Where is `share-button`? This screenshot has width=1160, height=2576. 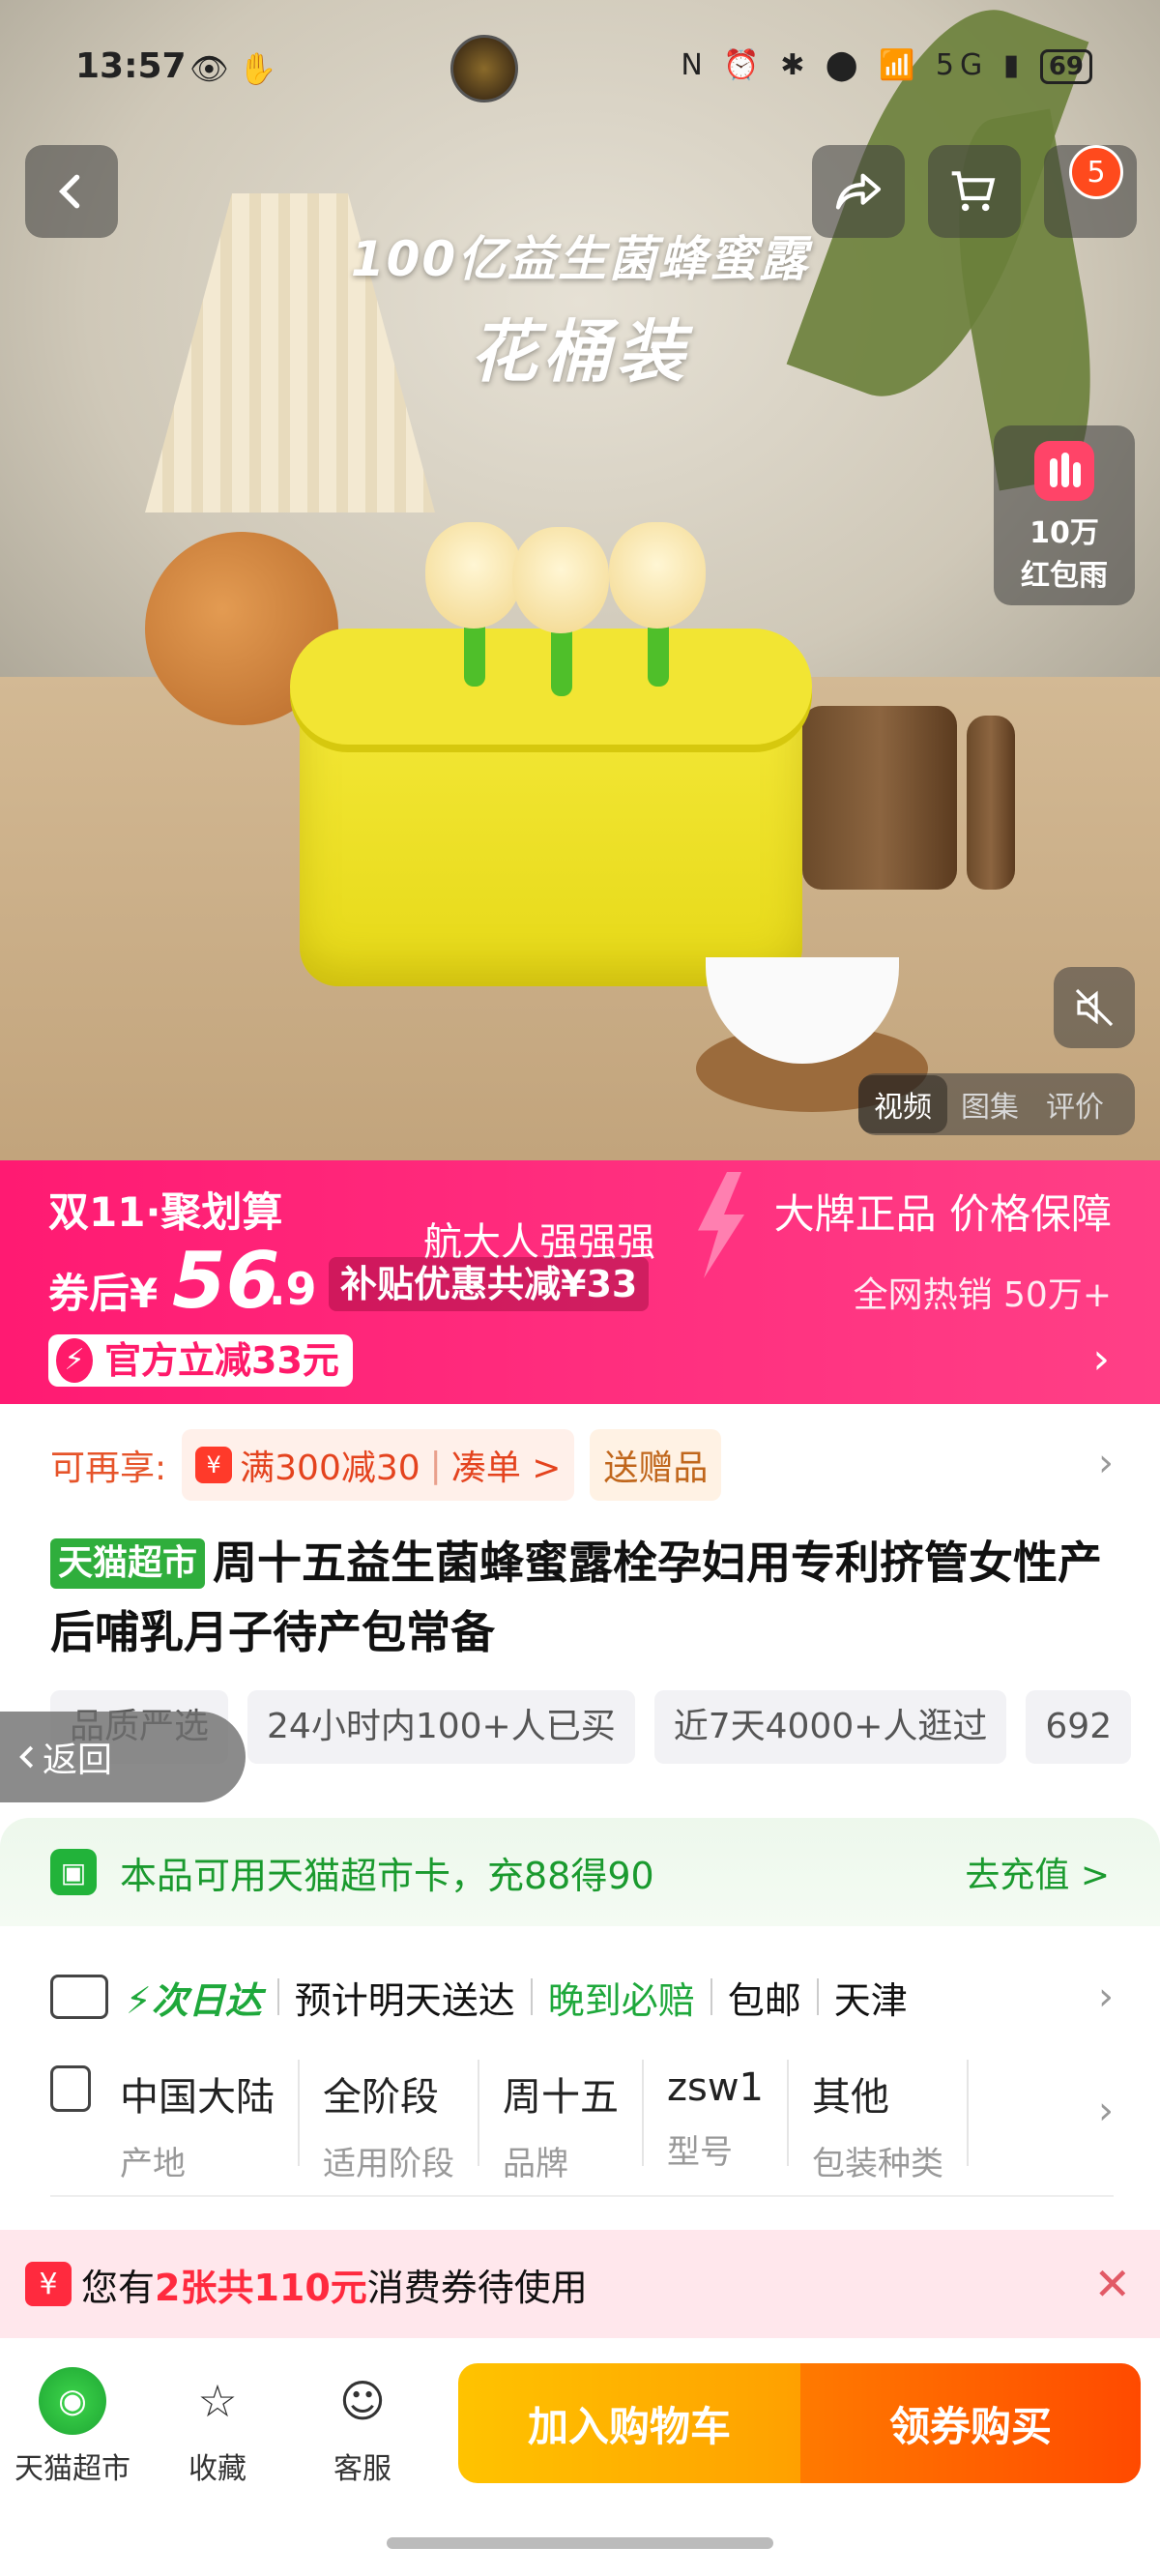
share-button is located at coordinates (858, 191).